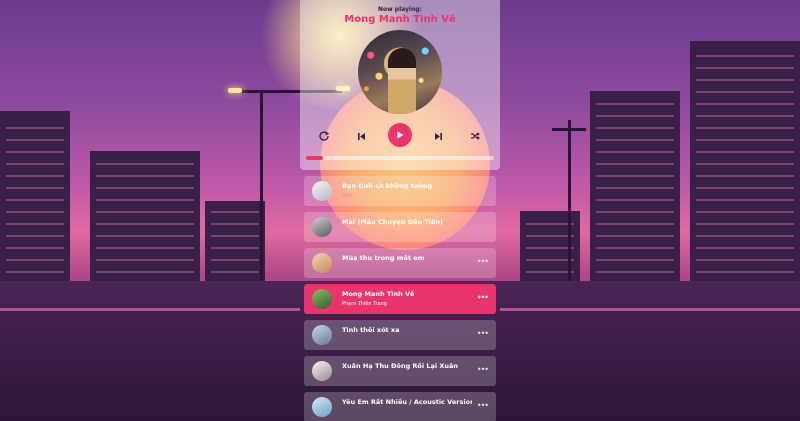 This screenshot has height=421, width=800. I want to click on song-title: Mùa thu trong mắt em, so click(383, 258).